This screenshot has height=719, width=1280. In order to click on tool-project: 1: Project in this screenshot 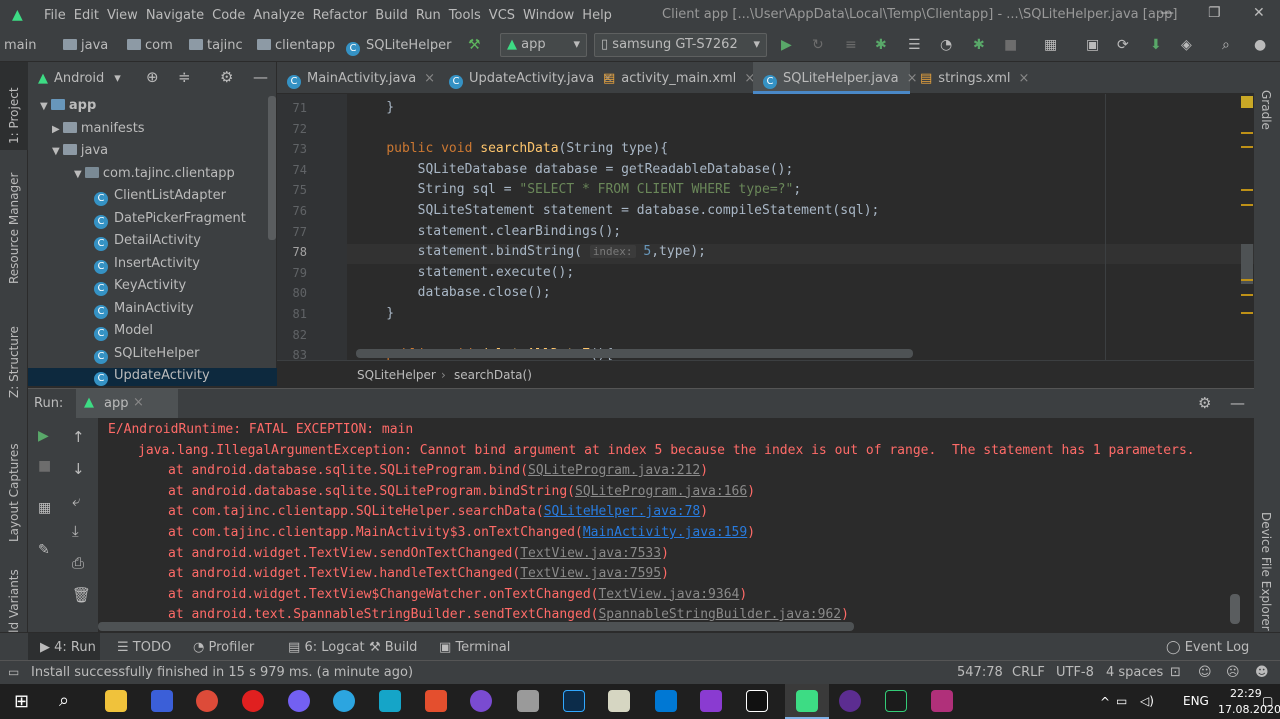, I will do `click(14, 115)`.